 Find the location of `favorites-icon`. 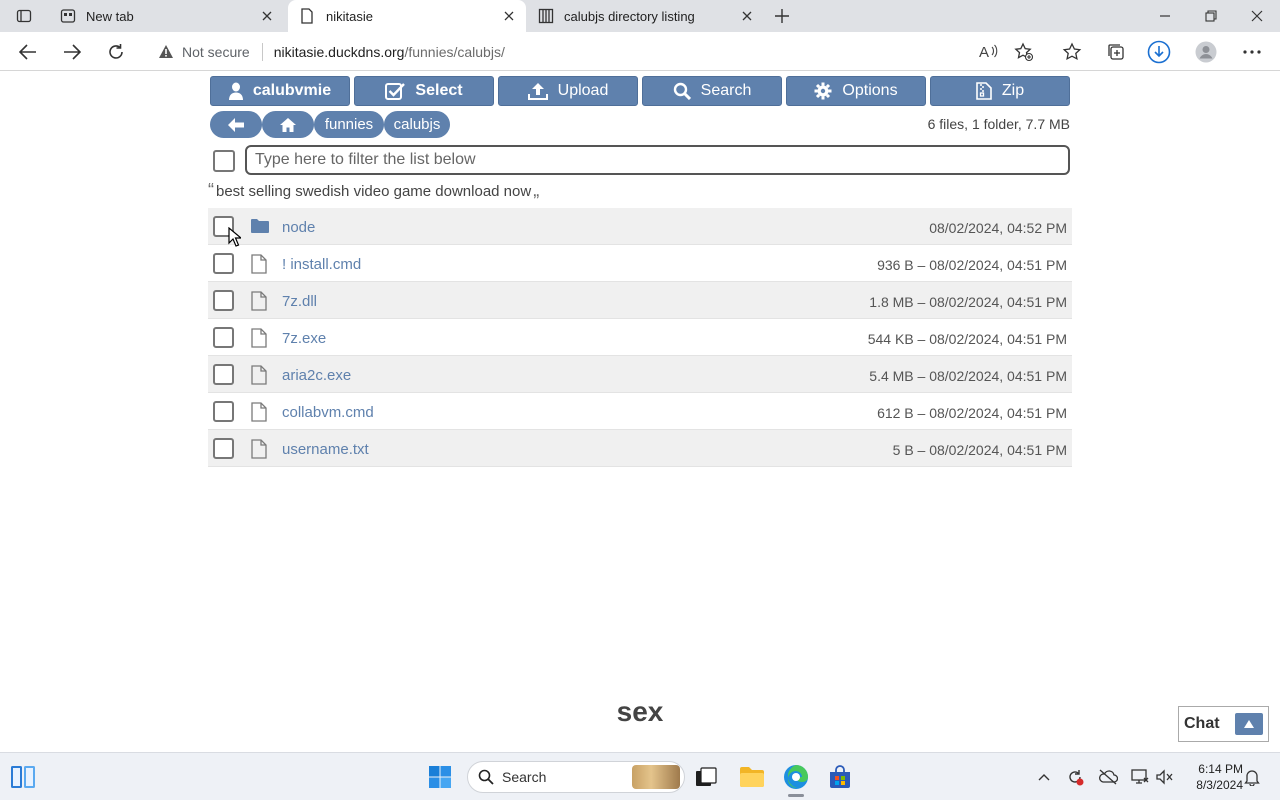

favorites-icon is located at coordinates (1072, 52).